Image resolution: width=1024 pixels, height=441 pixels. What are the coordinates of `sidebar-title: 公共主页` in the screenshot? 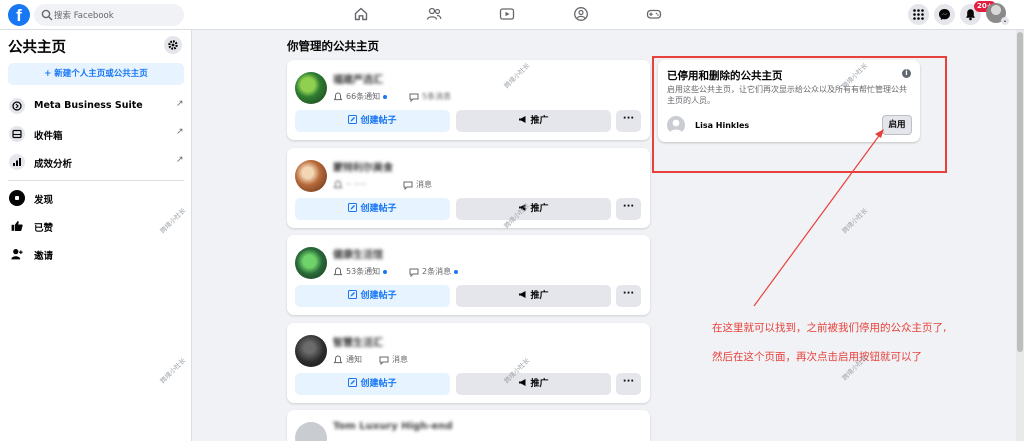 It's located at (37, 48).